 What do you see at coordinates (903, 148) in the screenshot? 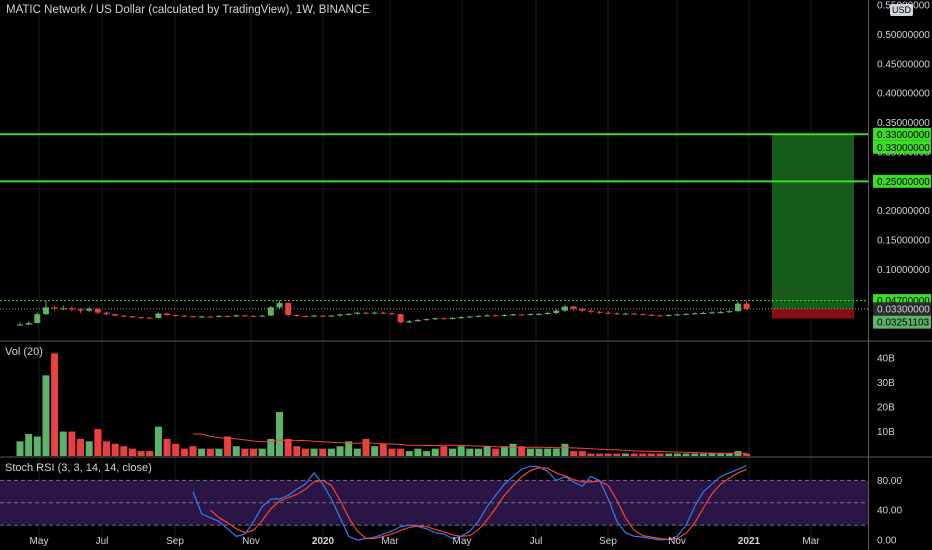
I see `price-label-text: 0.33000000` at bounding box center [903, 148].